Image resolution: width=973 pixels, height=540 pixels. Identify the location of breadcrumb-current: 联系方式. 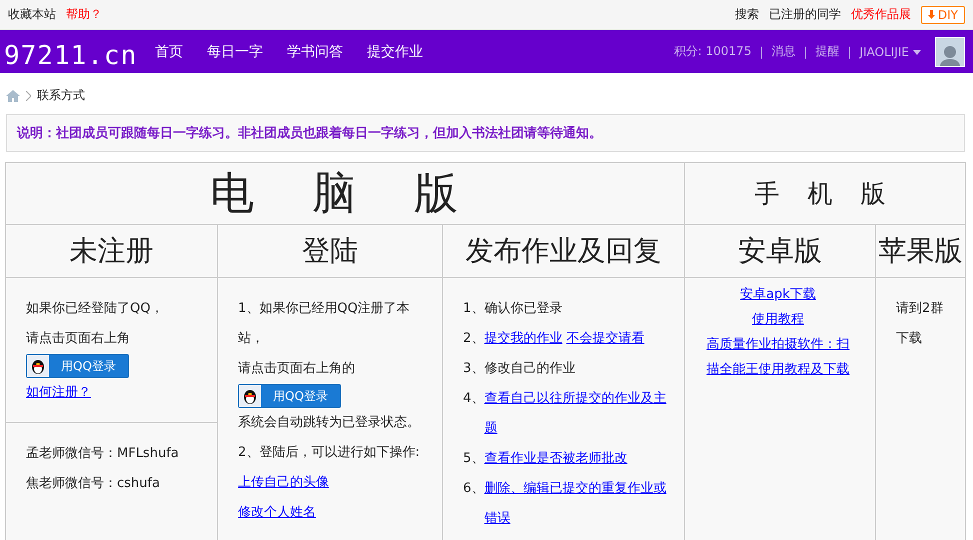
(61, 95).